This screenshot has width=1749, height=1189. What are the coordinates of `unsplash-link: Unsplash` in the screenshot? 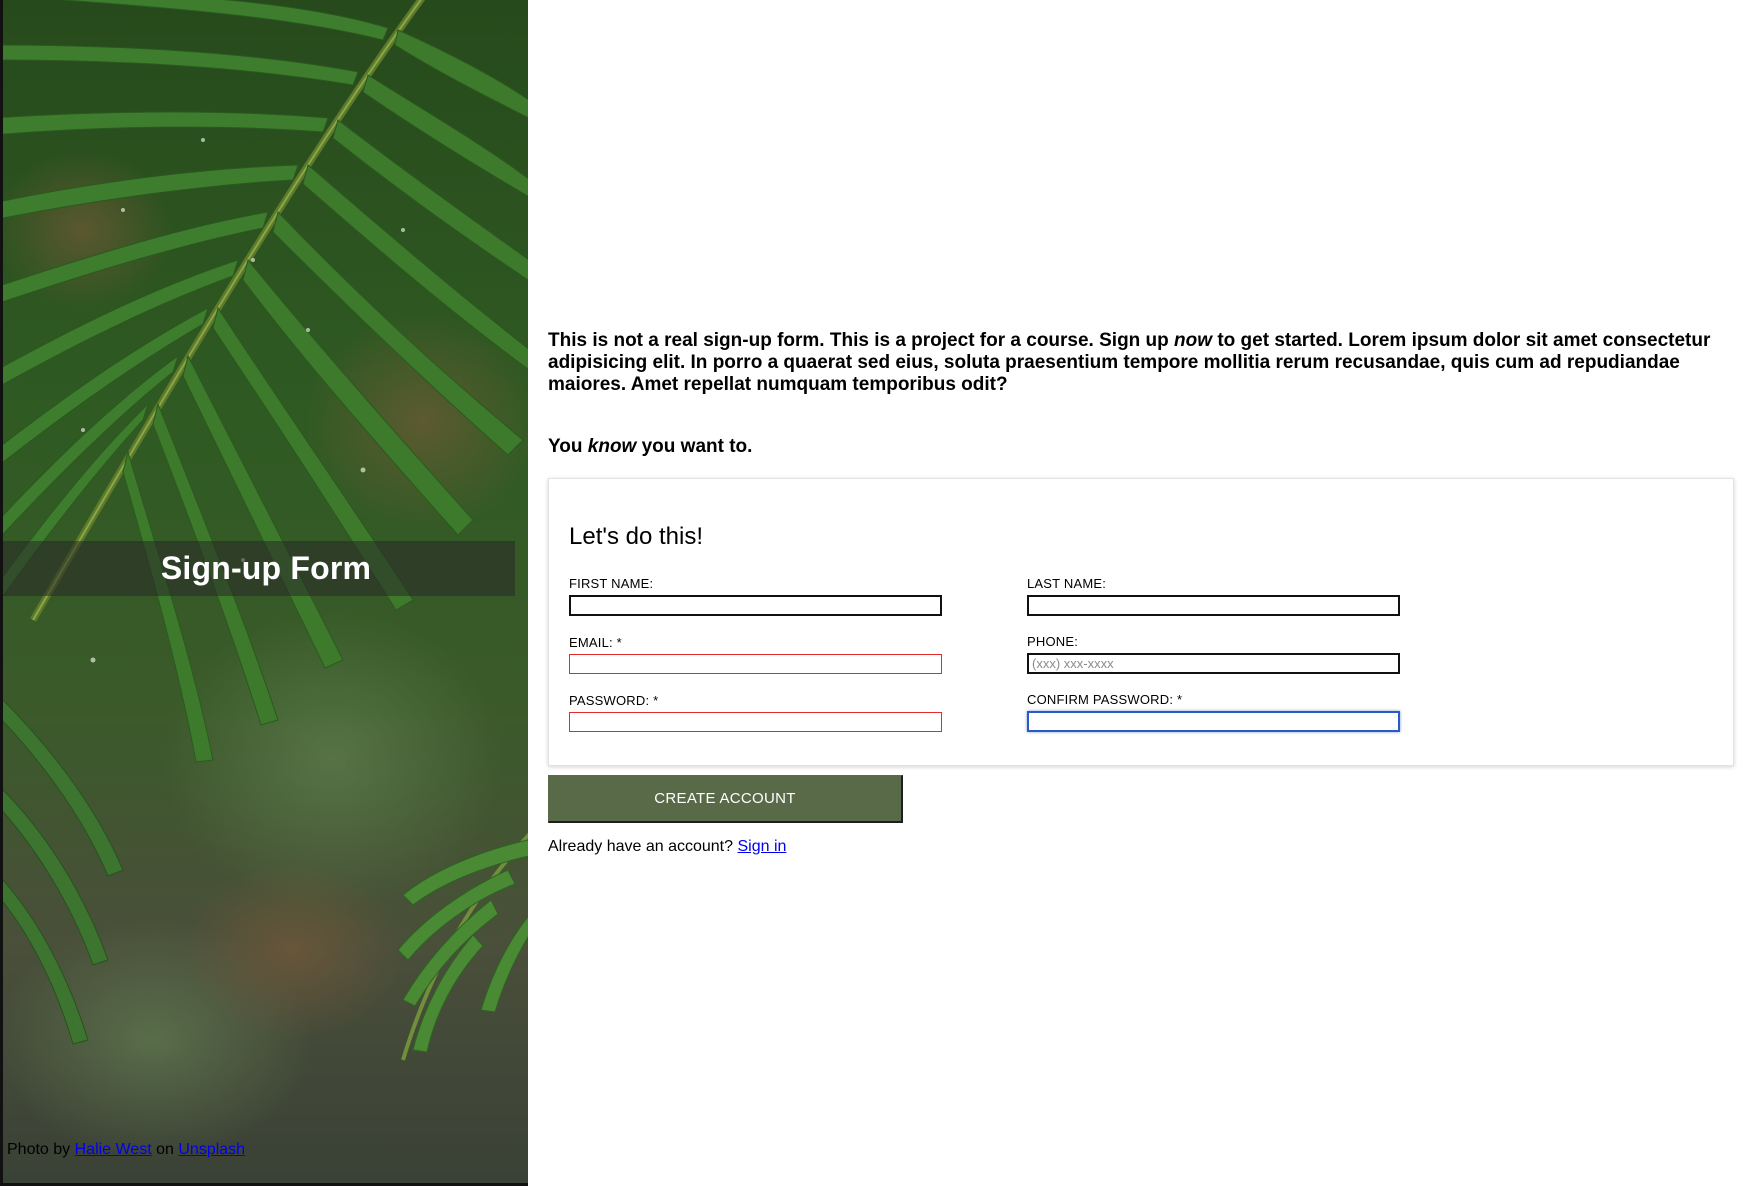 It's located at (211, 1149).